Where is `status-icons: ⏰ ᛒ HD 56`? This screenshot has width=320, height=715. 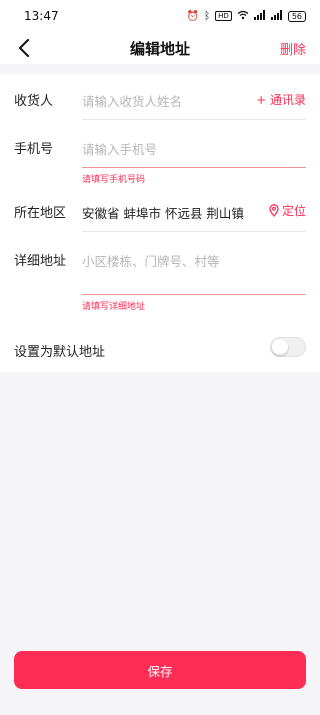
status-icons: ⏰ ᛒ HD 56 is located at coordinates (246, 16).